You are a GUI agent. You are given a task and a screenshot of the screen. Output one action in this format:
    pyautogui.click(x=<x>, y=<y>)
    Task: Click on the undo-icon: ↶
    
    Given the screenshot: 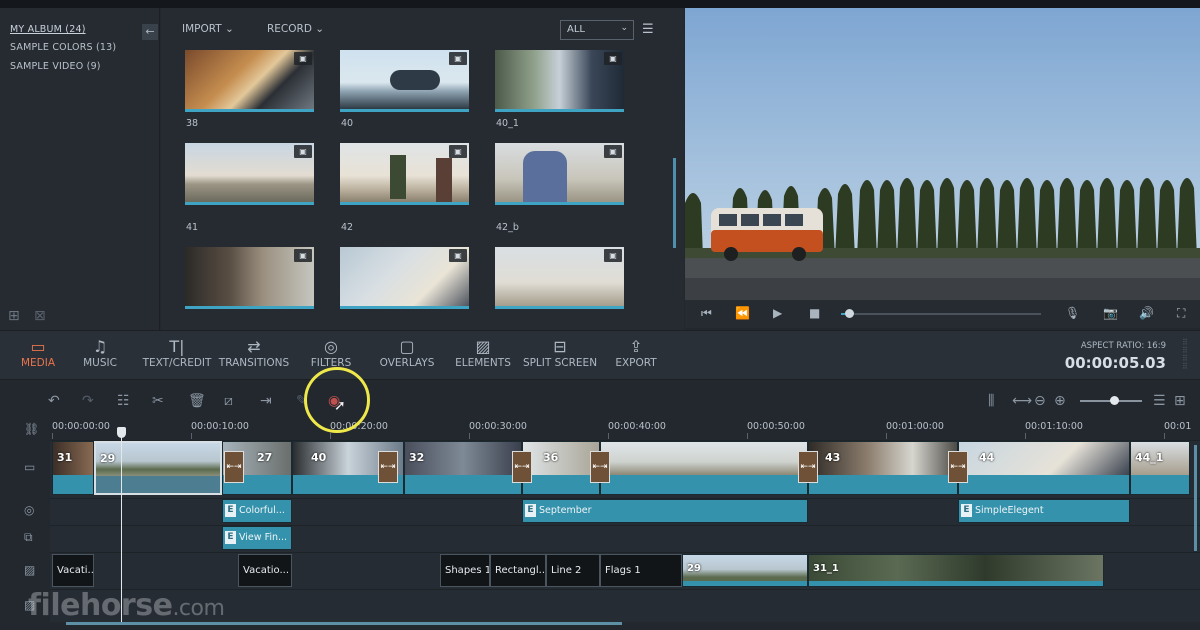 What is the action you would take?
    pyautogui.click(x=54, y=401)
    